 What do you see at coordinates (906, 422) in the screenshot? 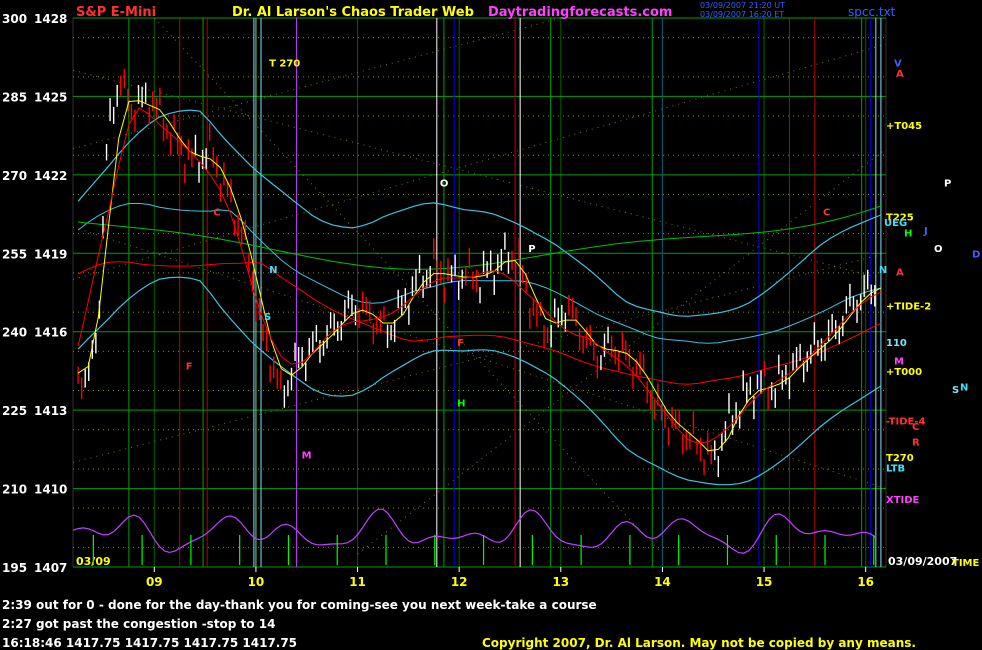
I see `right-level-label: -TIDE-4` at bounding box center [906, 422].